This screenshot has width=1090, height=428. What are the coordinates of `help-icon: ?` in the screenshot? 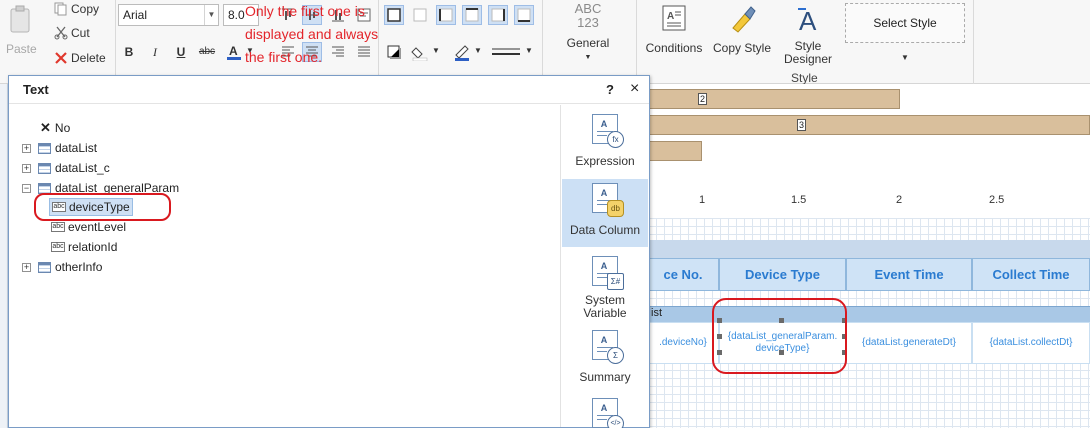 It's located at (610, 89).